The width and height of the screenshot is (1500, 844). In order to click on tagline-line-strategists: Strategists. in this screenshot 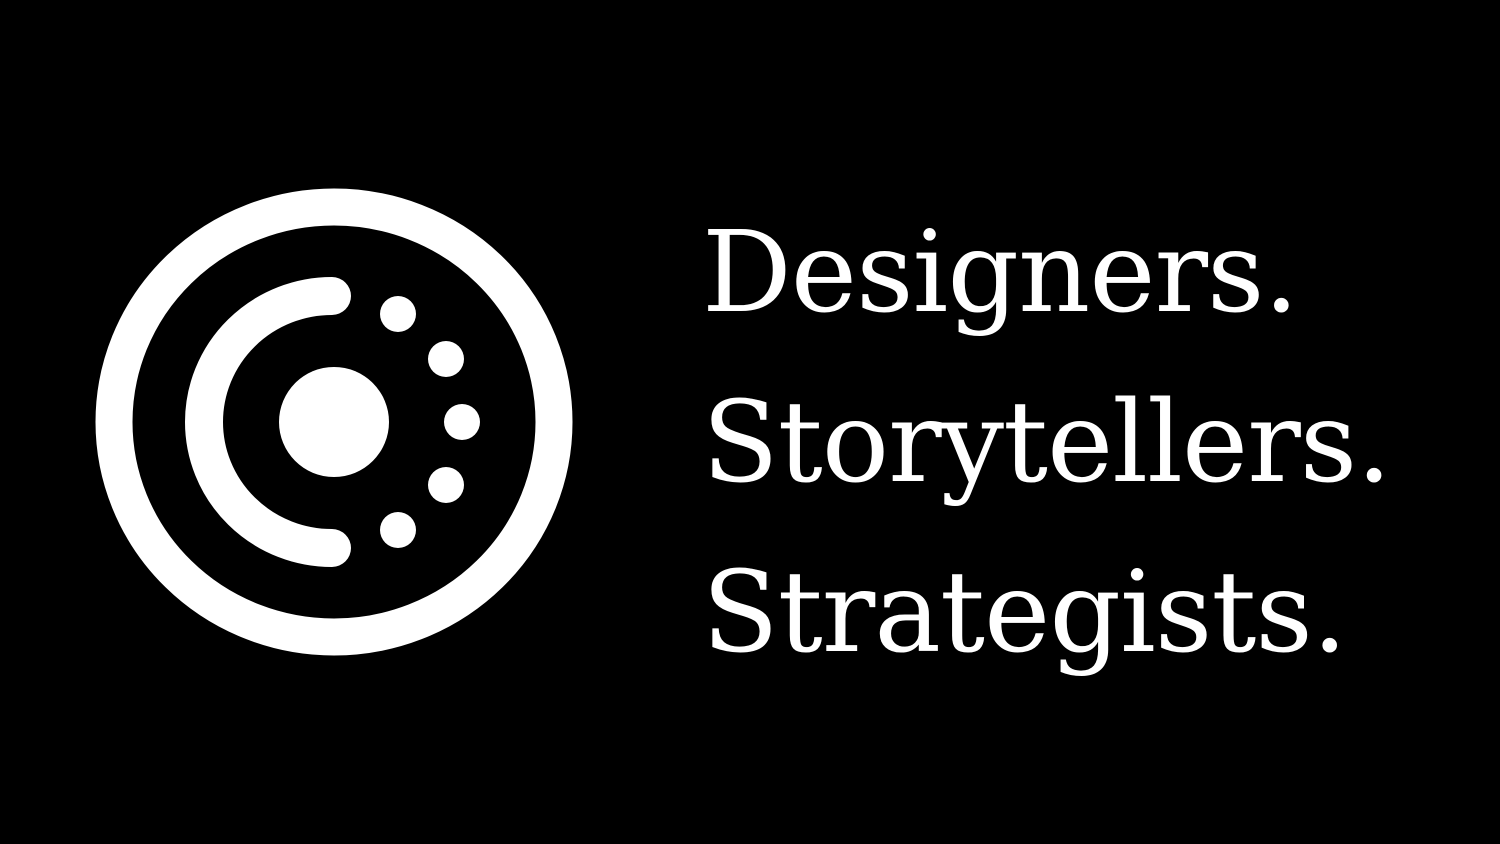, I will do `click(1024, 613)`.